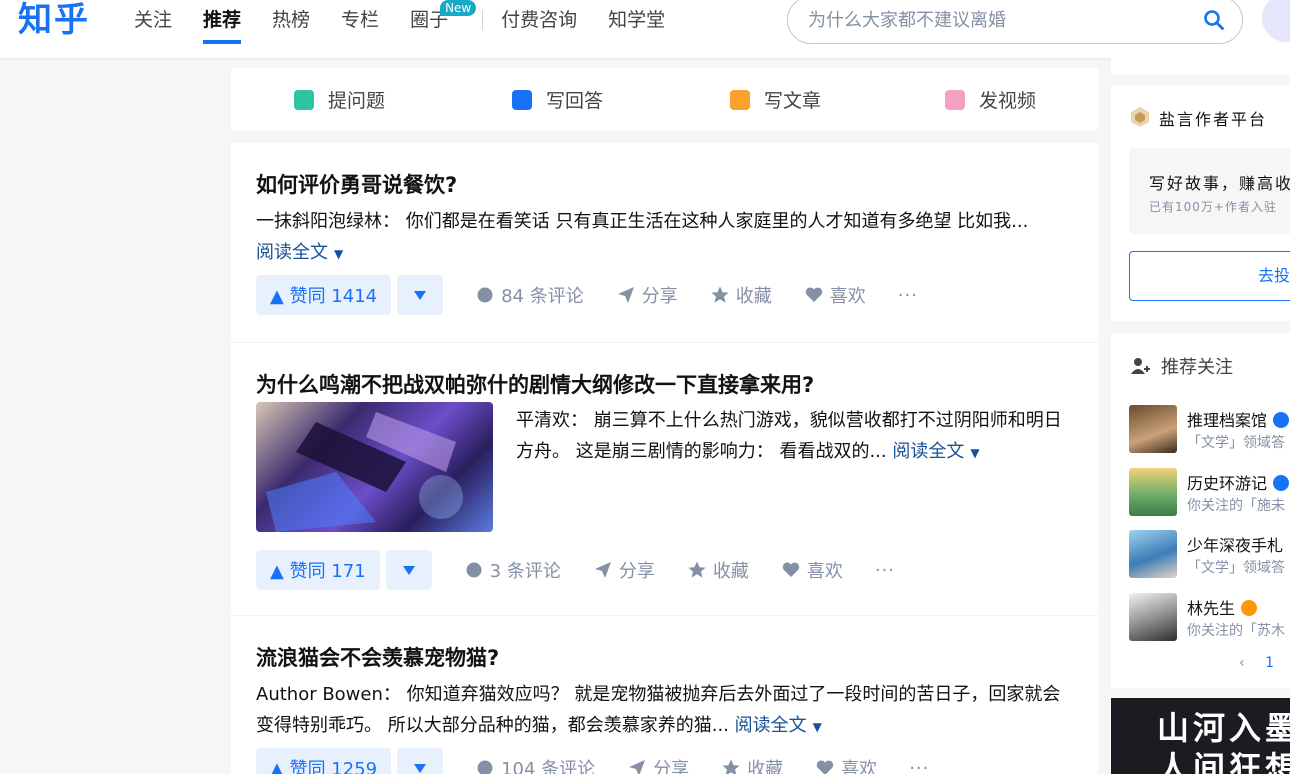  What do you see at coordinates (222, 22) in the screenshot?
I see `nav-recommend: 推荐` at bounding box center [222, 22].